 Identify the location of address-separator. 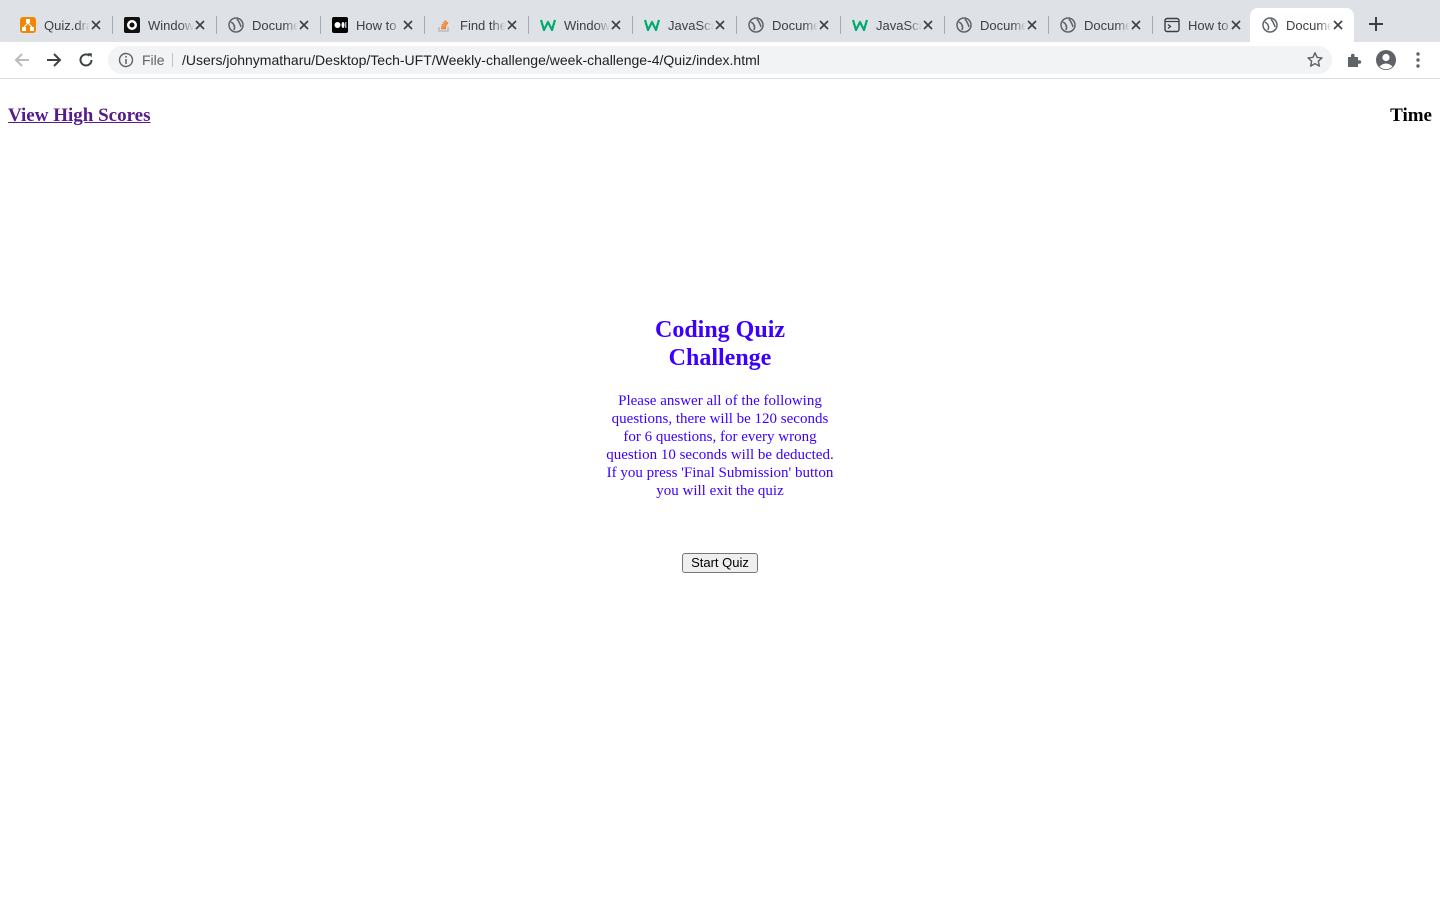
(172, 60).